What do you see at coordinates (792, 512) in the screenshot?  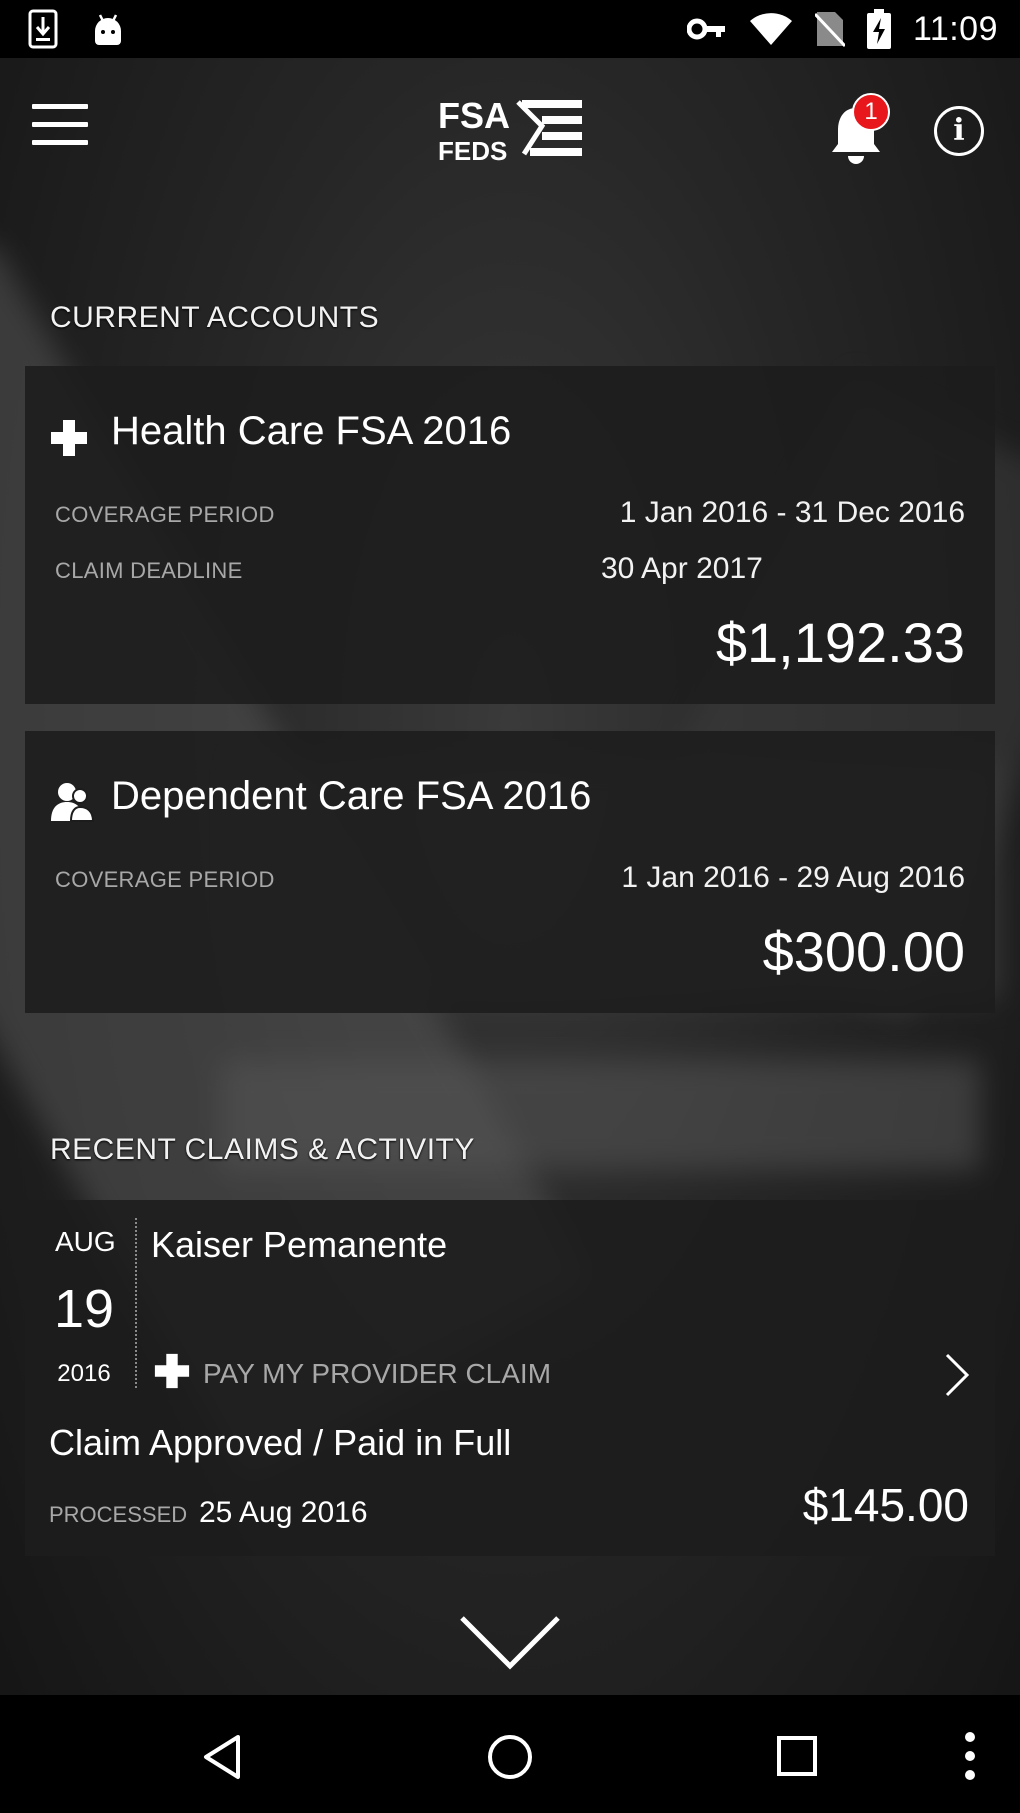 I see `coverage-period-value: 1 Jan 2016 - 31 Dec 2016` at bounding box center [792, 512].